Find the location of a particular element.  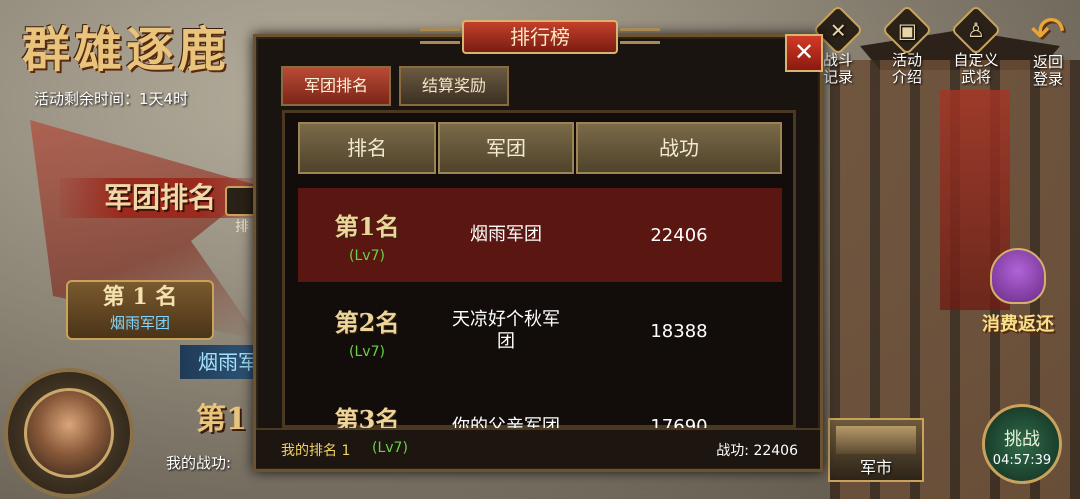

left-legion-name: 烟雨军团 is located at coordinates (139, 323).